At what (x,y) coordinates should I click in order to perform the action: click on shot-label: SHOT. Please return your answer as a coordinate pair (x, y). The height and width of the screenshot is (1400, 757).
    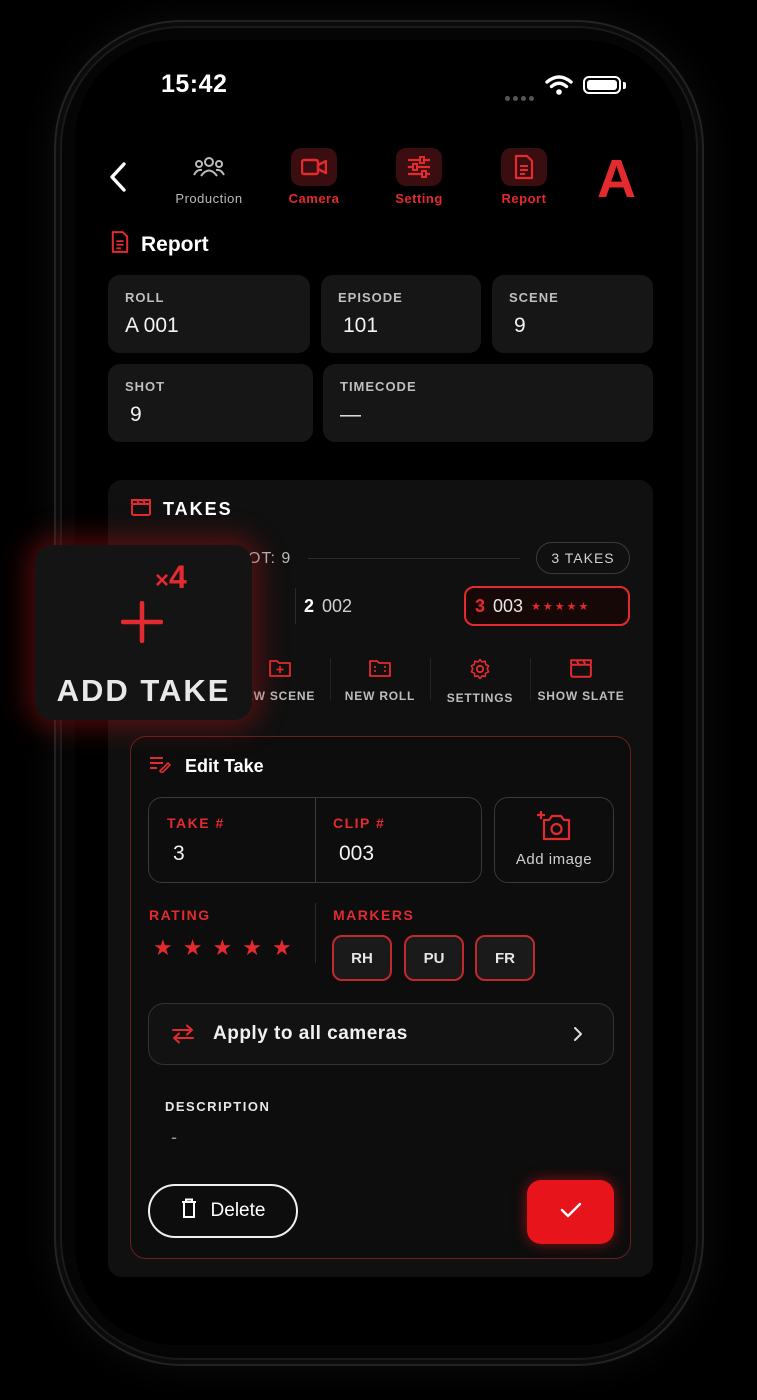
    Looking at the image, I should click on (145, 386).